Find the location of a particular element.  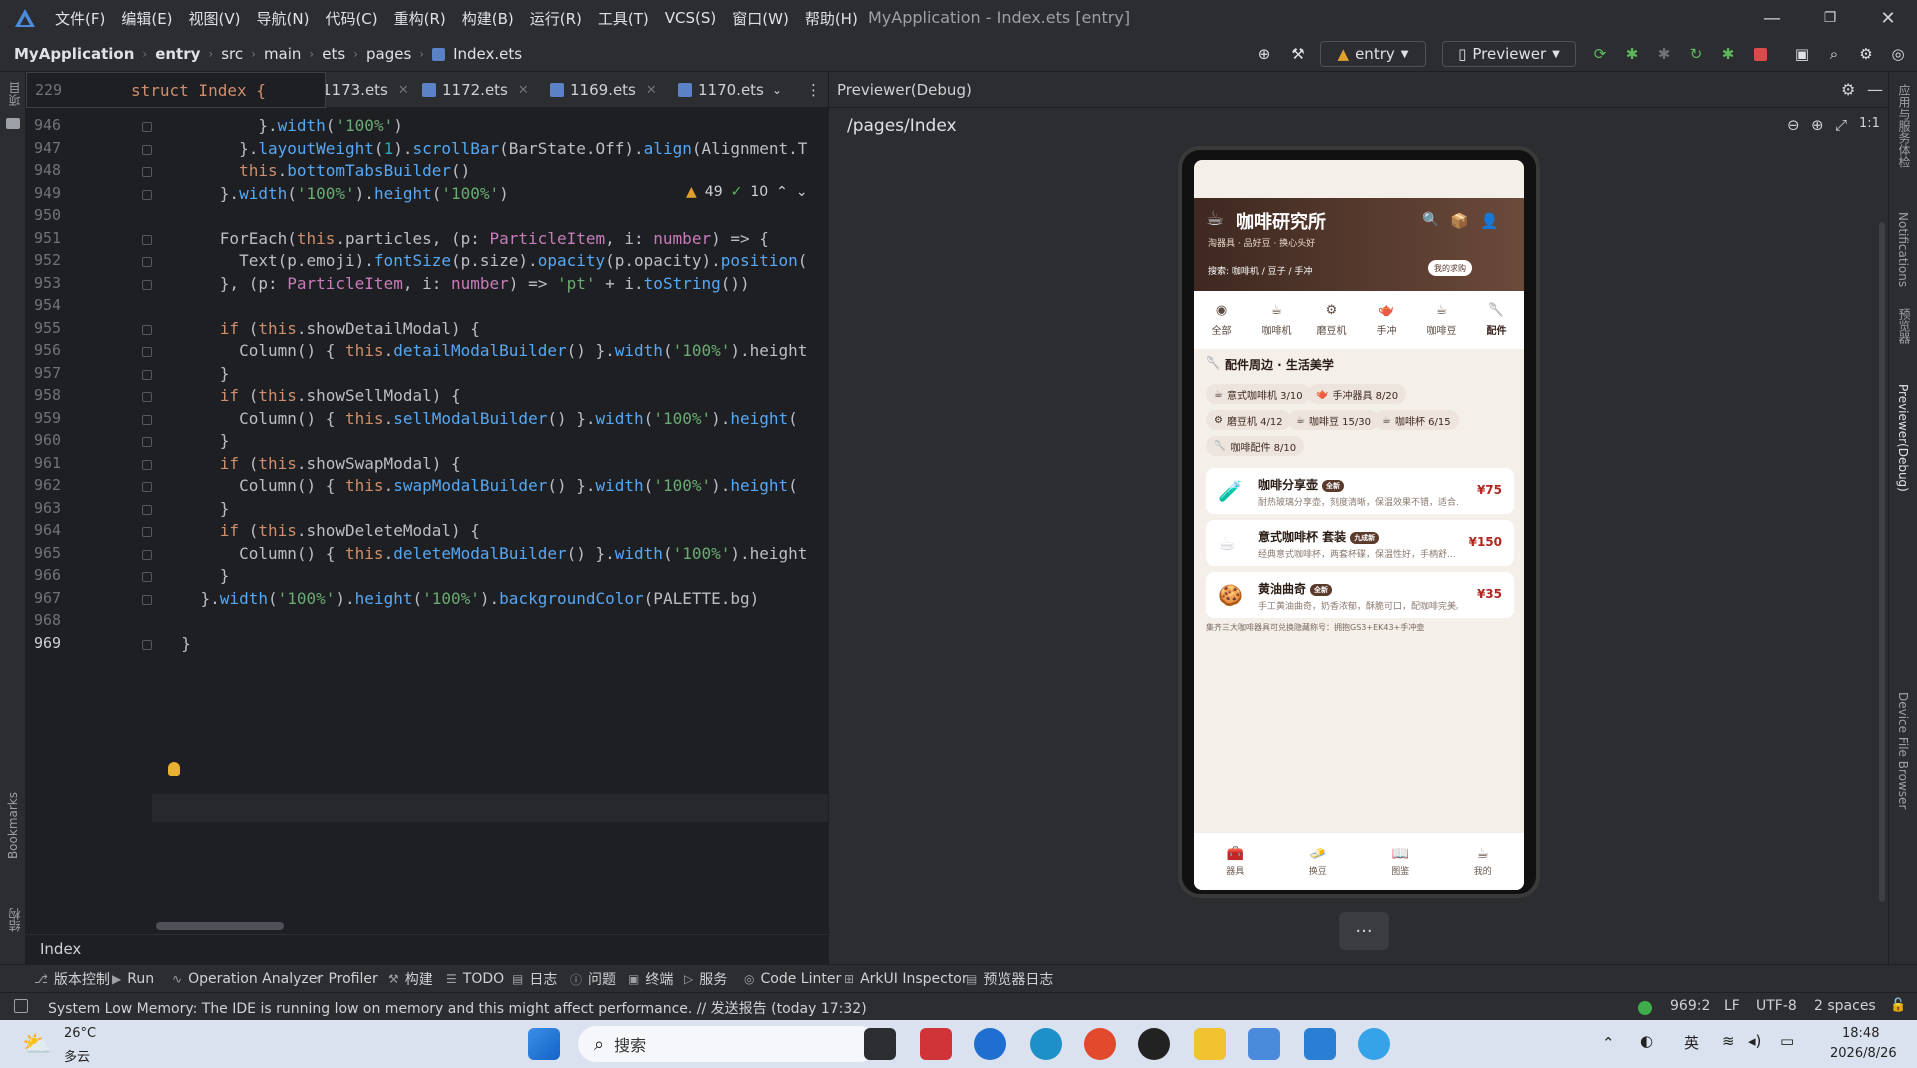

structure-tool-label: 结构 is located at coordinates (14, 920).